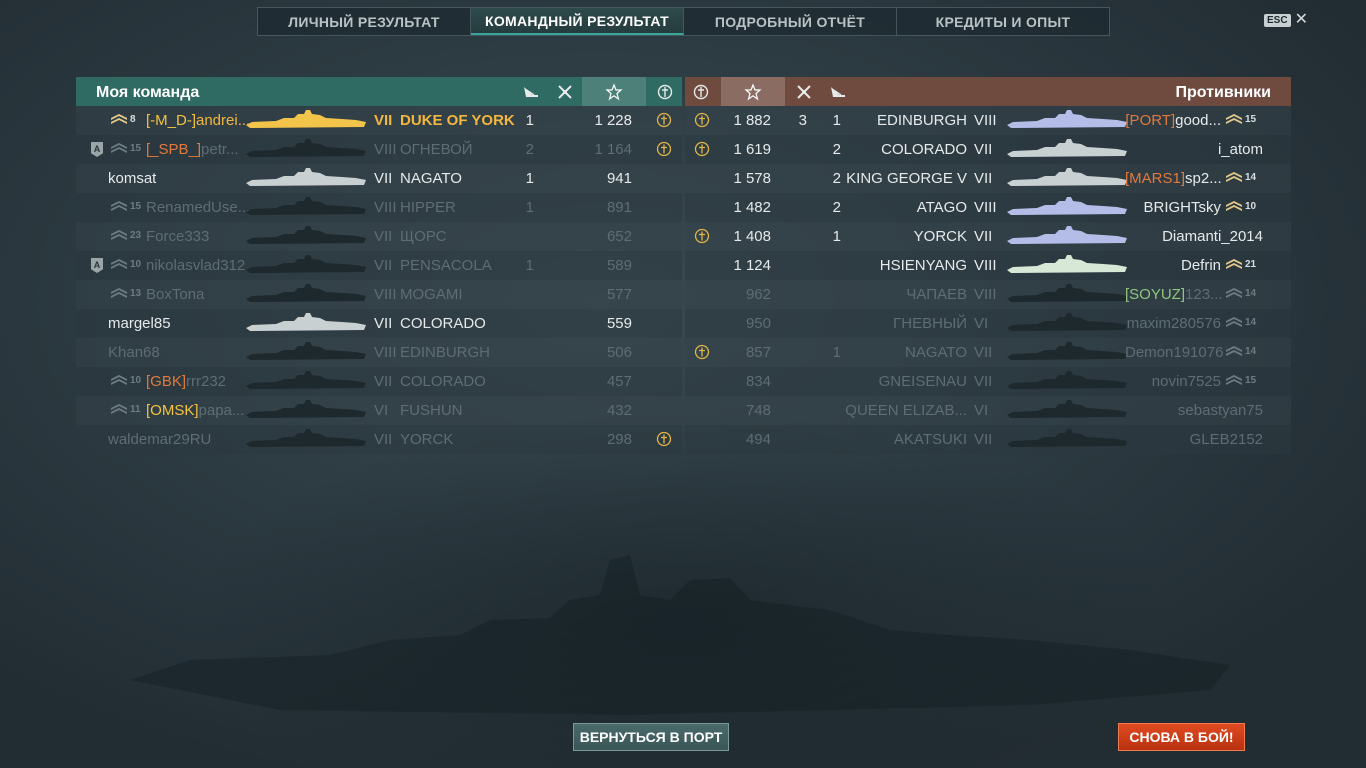 The image size is (1366, 768). What do you see at coordinates (619, 352) in the screenshot?
I see `experience-value: 506` at bounding box center [619, 352].